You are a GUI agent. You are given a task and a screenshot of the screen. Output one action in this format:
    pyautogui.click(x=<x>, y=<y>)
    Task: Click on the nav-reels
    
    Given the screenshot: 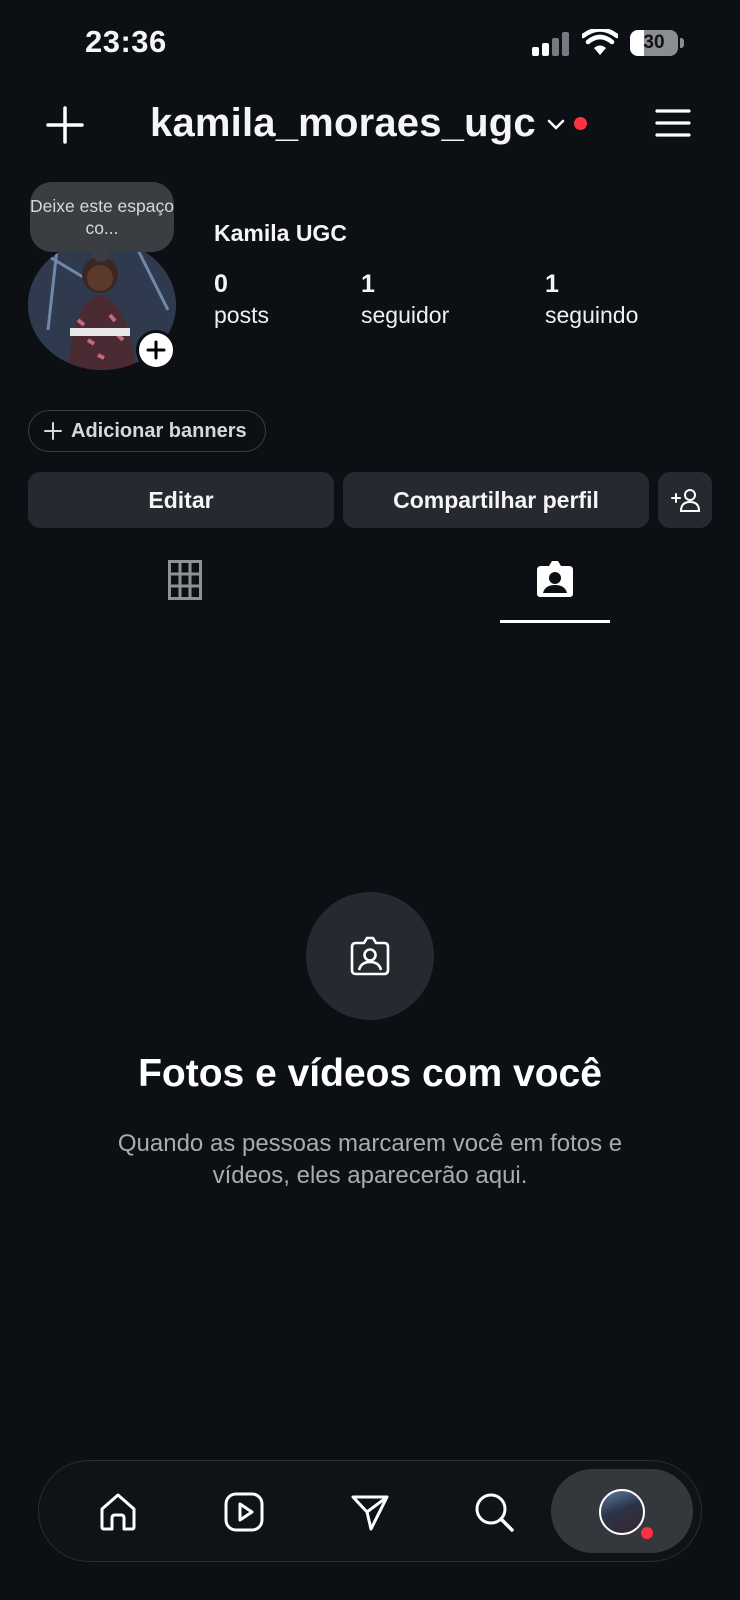 What is the action you would take?
    pyautogui.click(x=244, y=1512)
    